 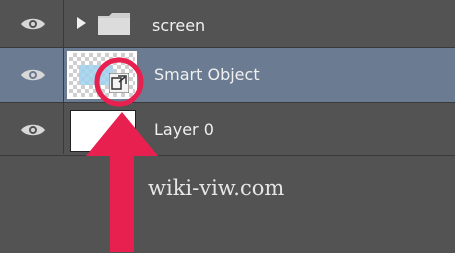 What do you see at coordinates (81, 23) in the screenshot?
I see `caret-right-icon` at bounding box center [81, 23].